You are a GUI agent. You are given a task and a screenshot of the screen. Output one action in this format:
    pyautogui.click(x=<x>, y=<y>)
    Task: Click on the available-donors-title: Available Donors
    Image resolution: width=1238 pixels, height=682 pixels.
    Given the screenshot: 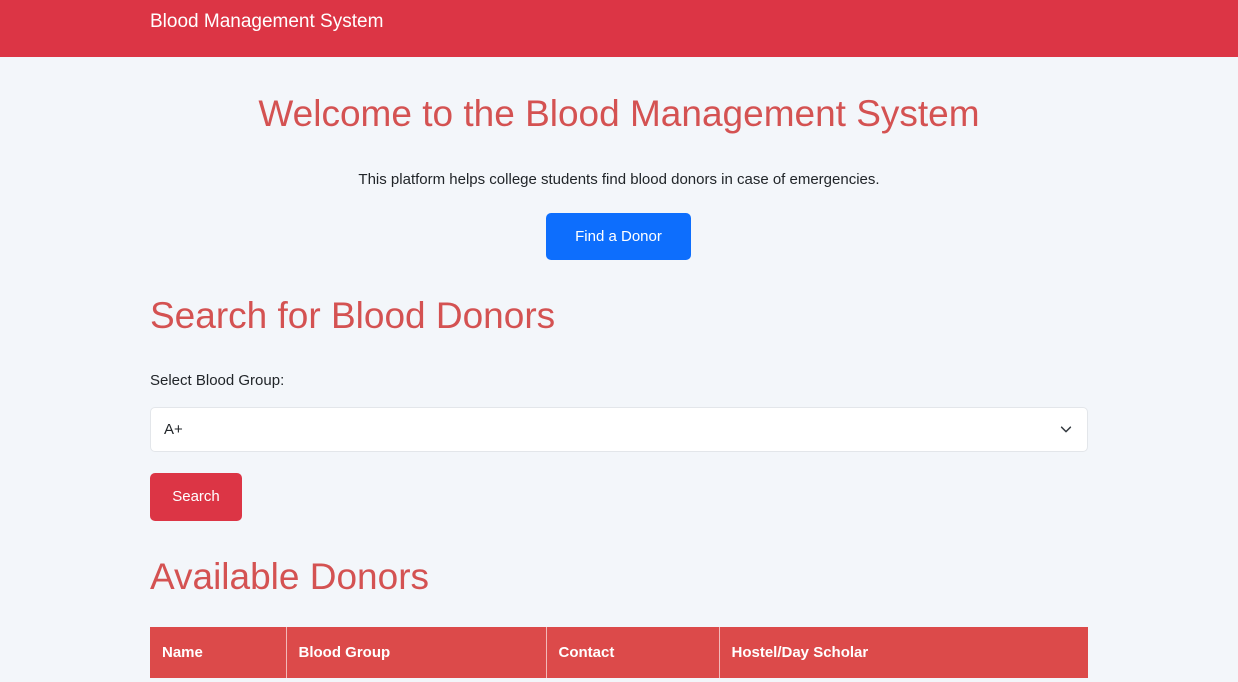 What is the action you would take?
    pyautogui.click(x=290, y=576)
    